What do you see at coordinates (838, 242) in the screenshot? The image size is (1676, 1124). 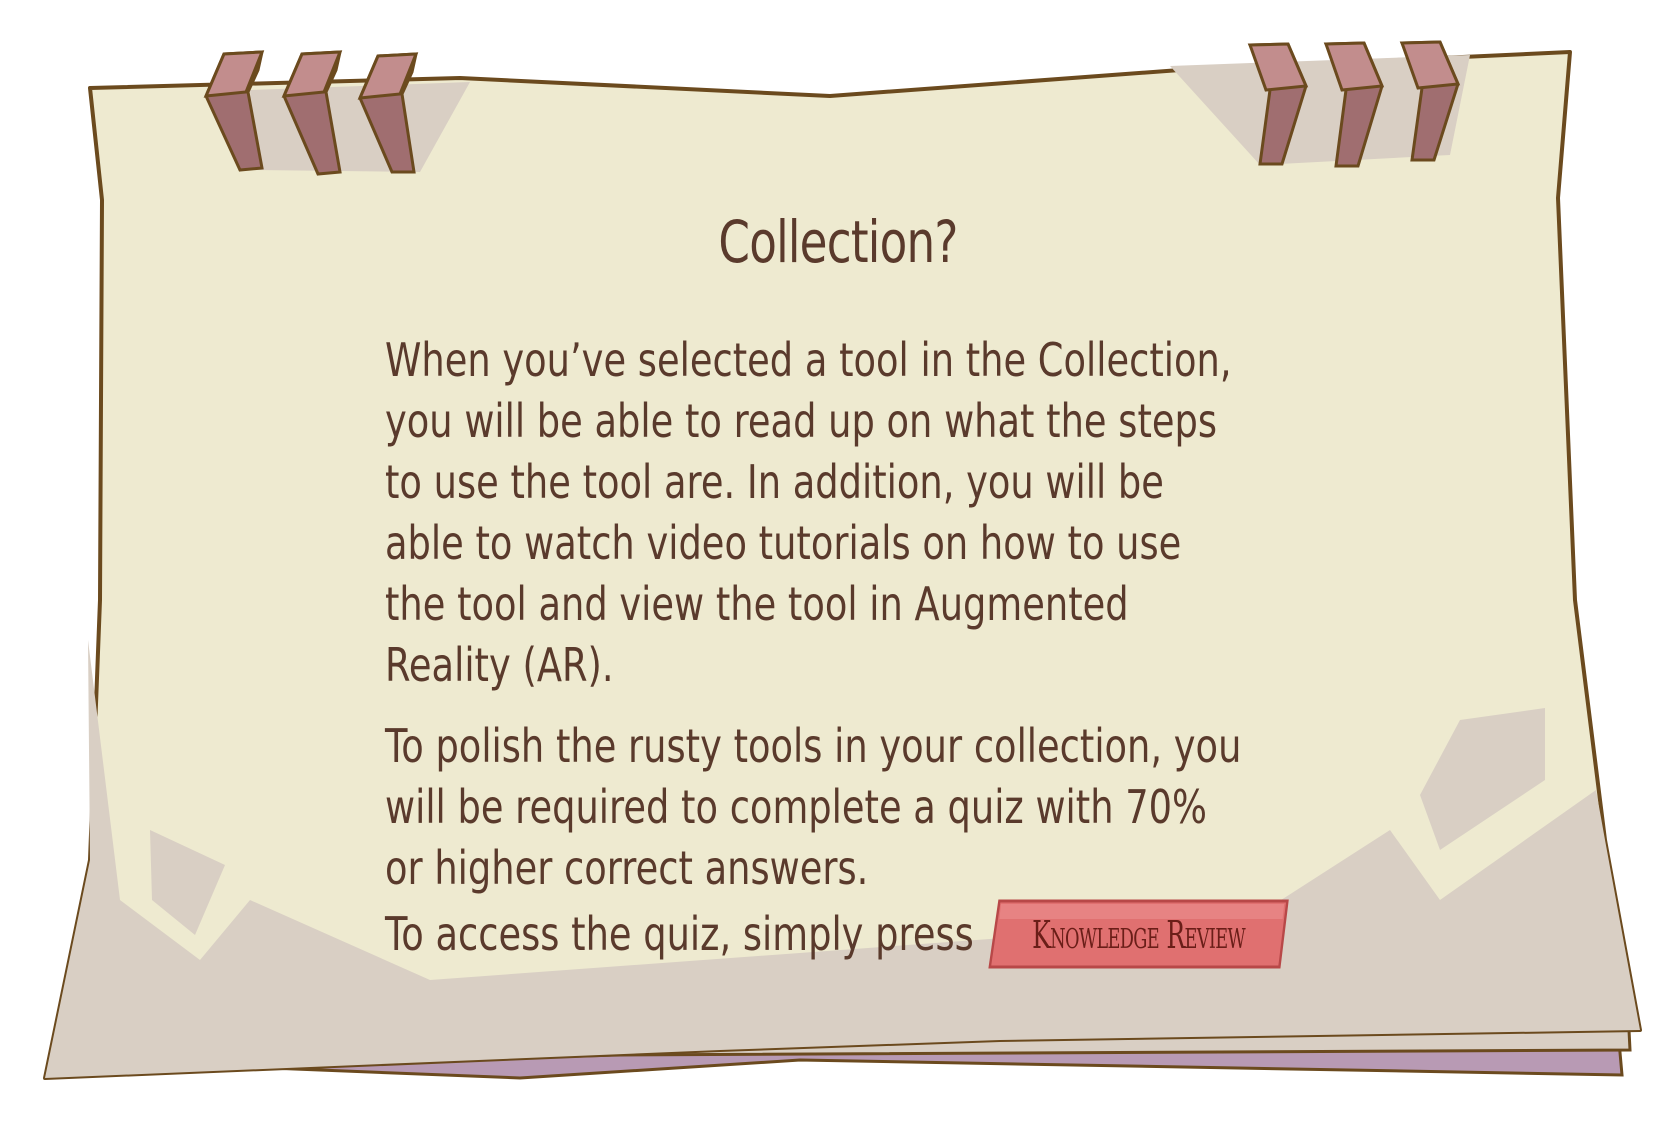 I see `dialog-title: Collection?` at bounding box center [838, 242].